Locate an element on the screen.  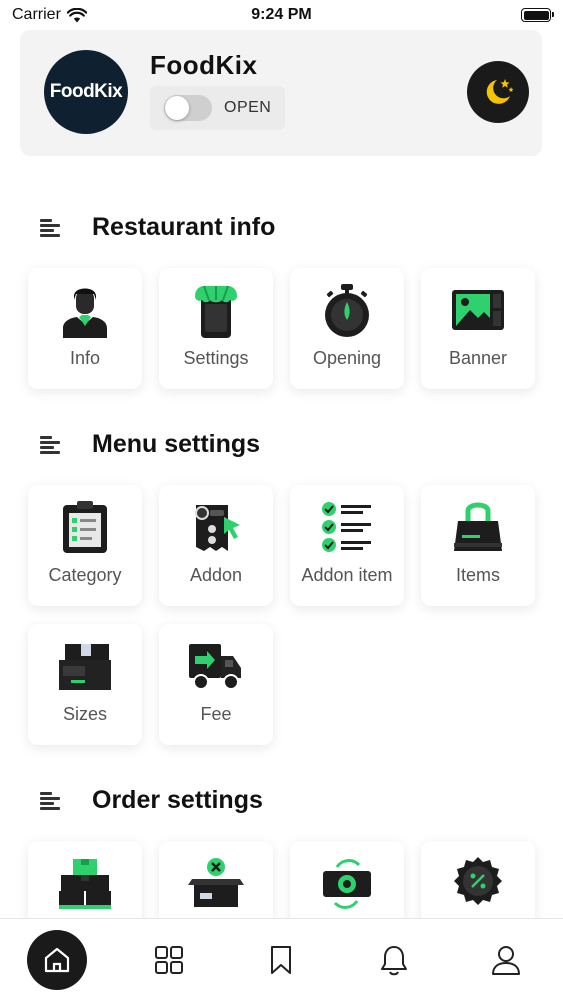
tile-label: Settings is located at coordinates (216, 358).